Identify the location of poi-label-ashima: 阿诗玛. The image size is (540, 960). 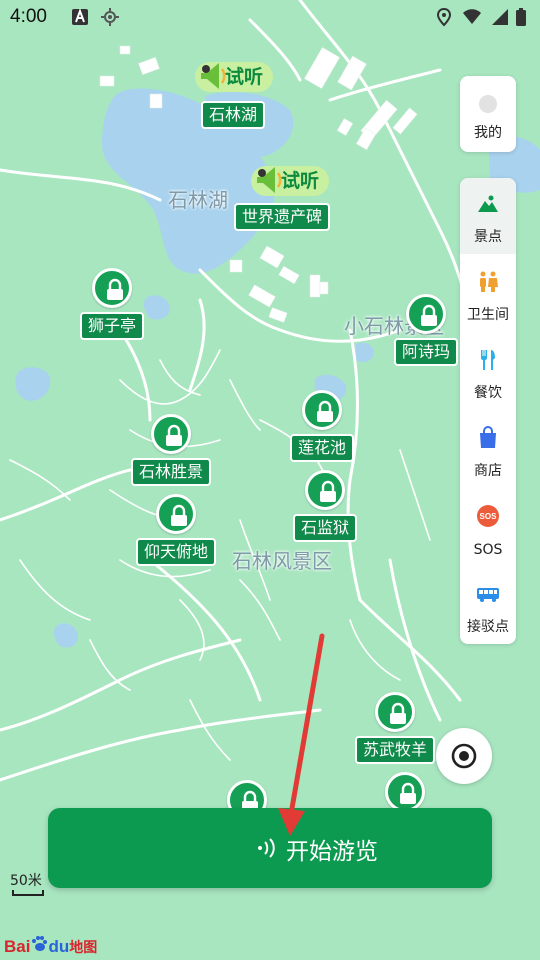
(426, 352).